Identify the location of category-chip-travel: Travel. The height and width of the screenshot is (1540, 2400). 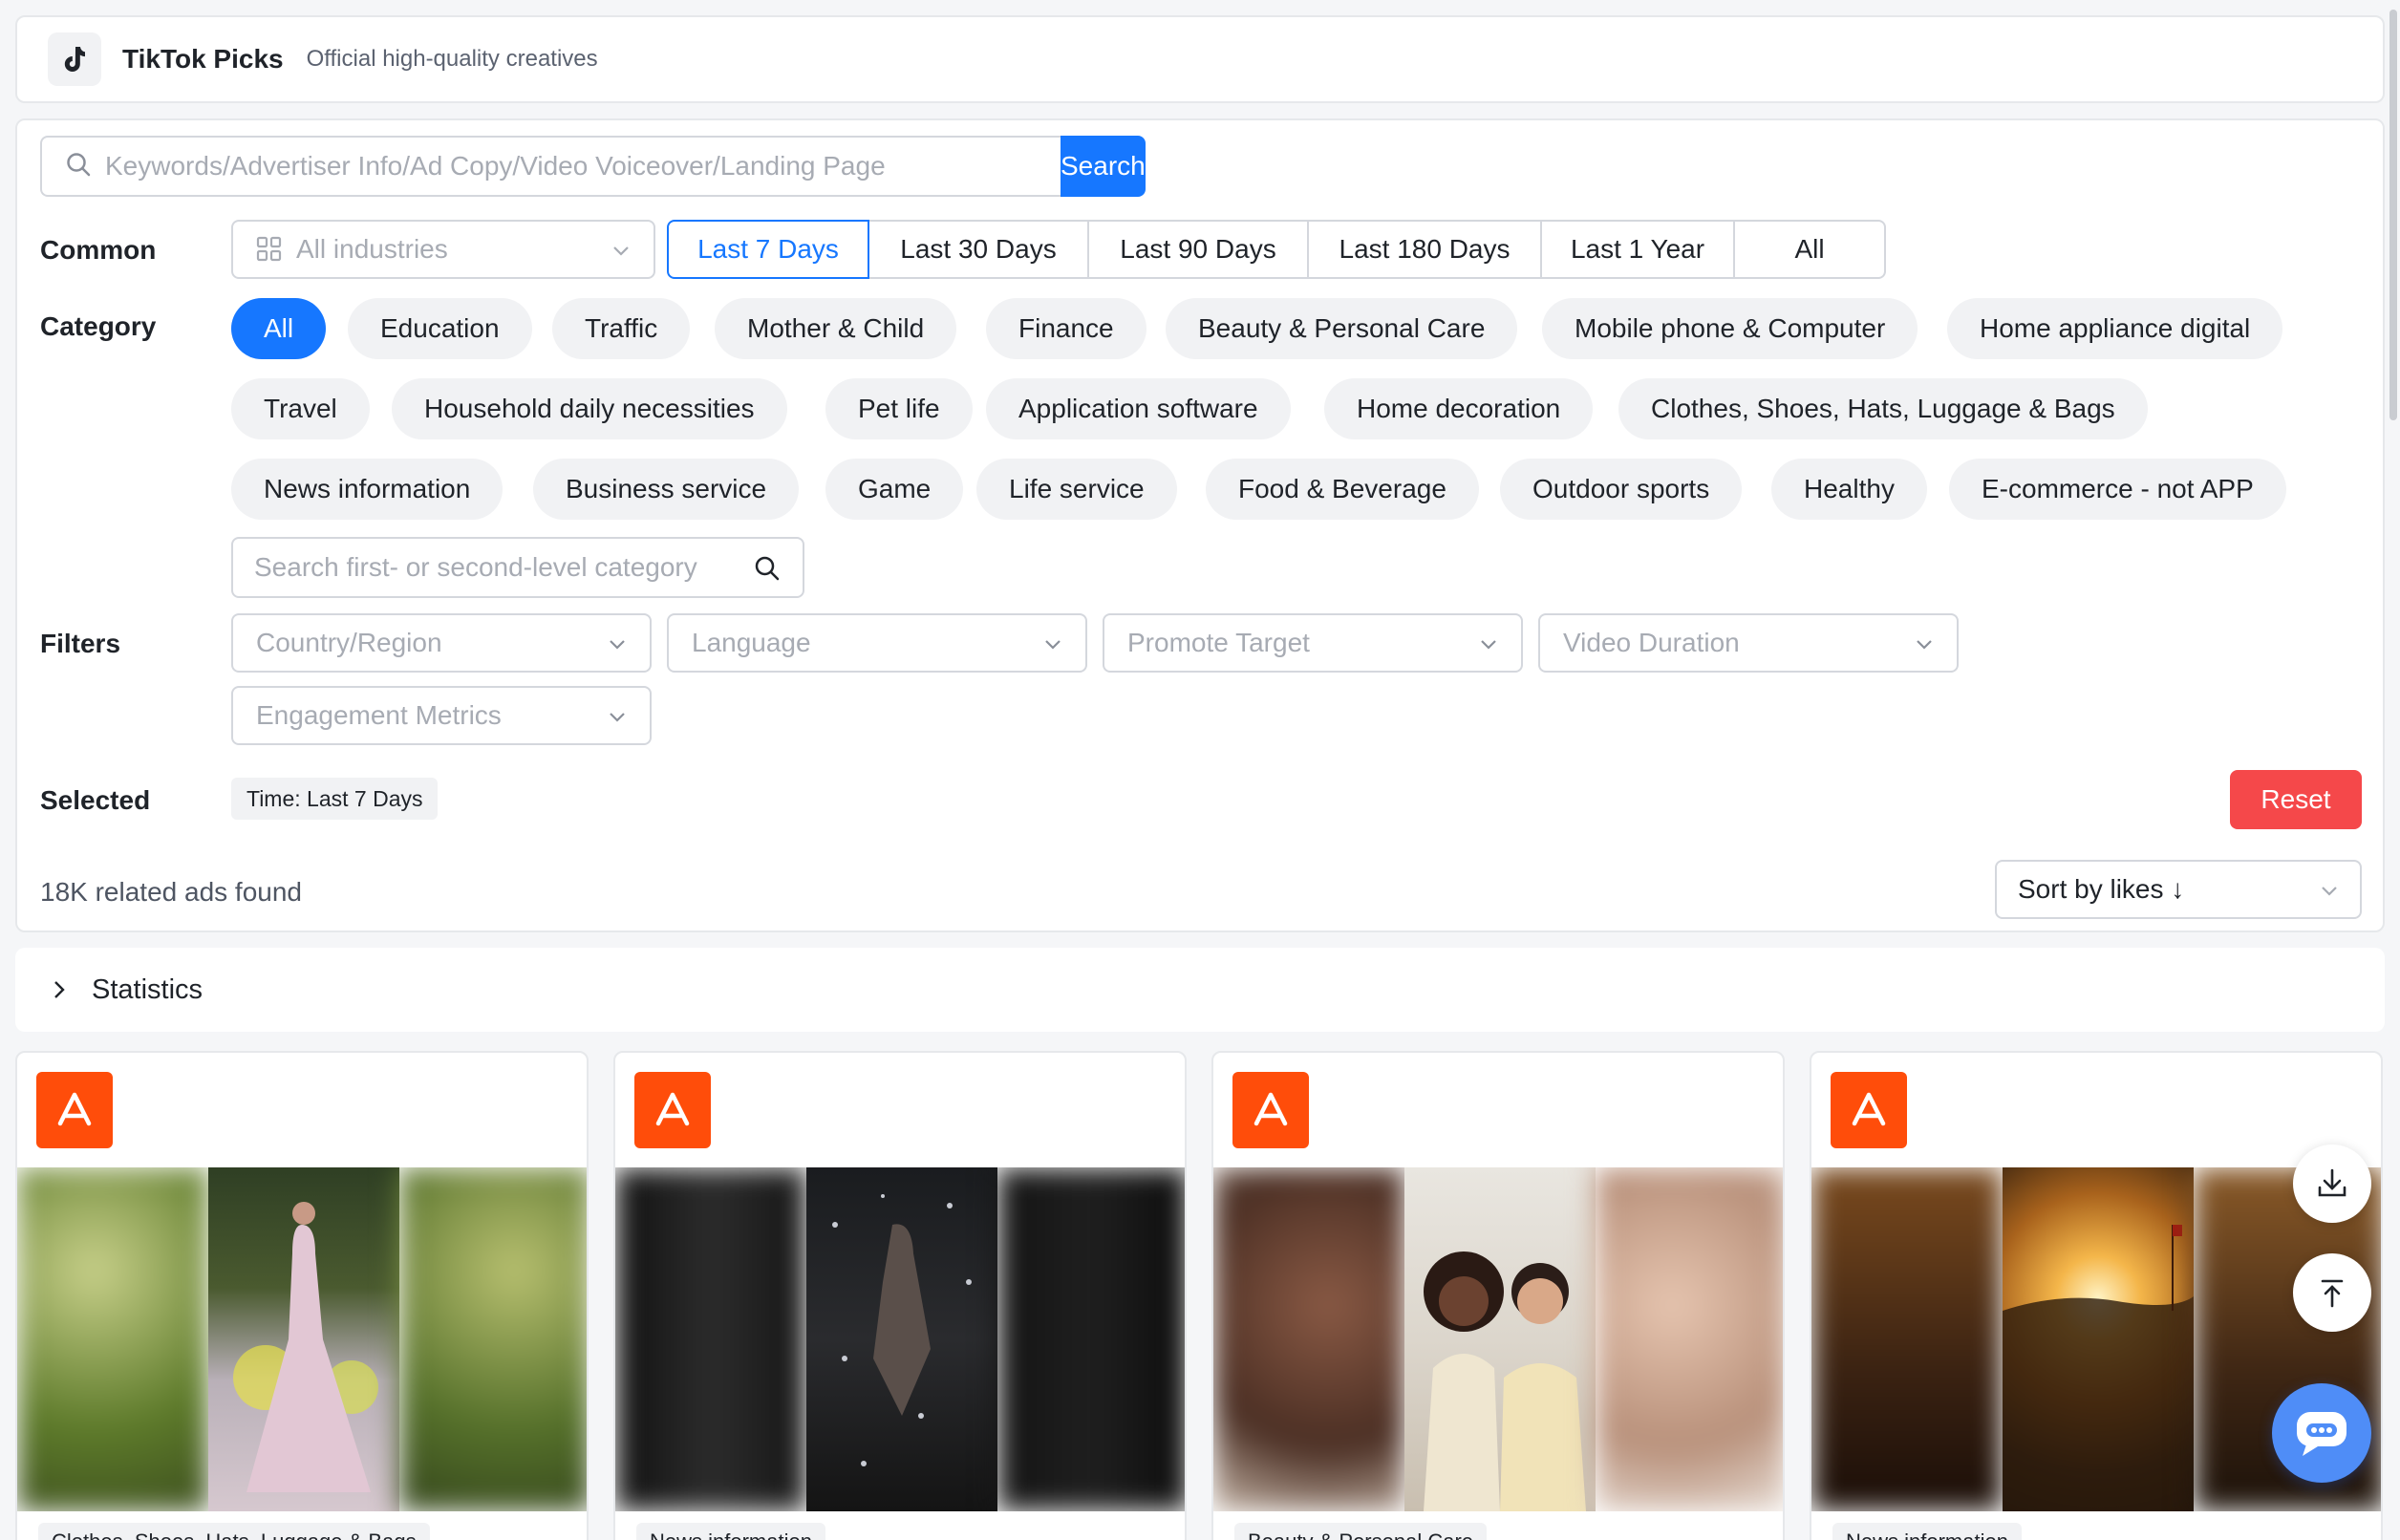
(300, 408).